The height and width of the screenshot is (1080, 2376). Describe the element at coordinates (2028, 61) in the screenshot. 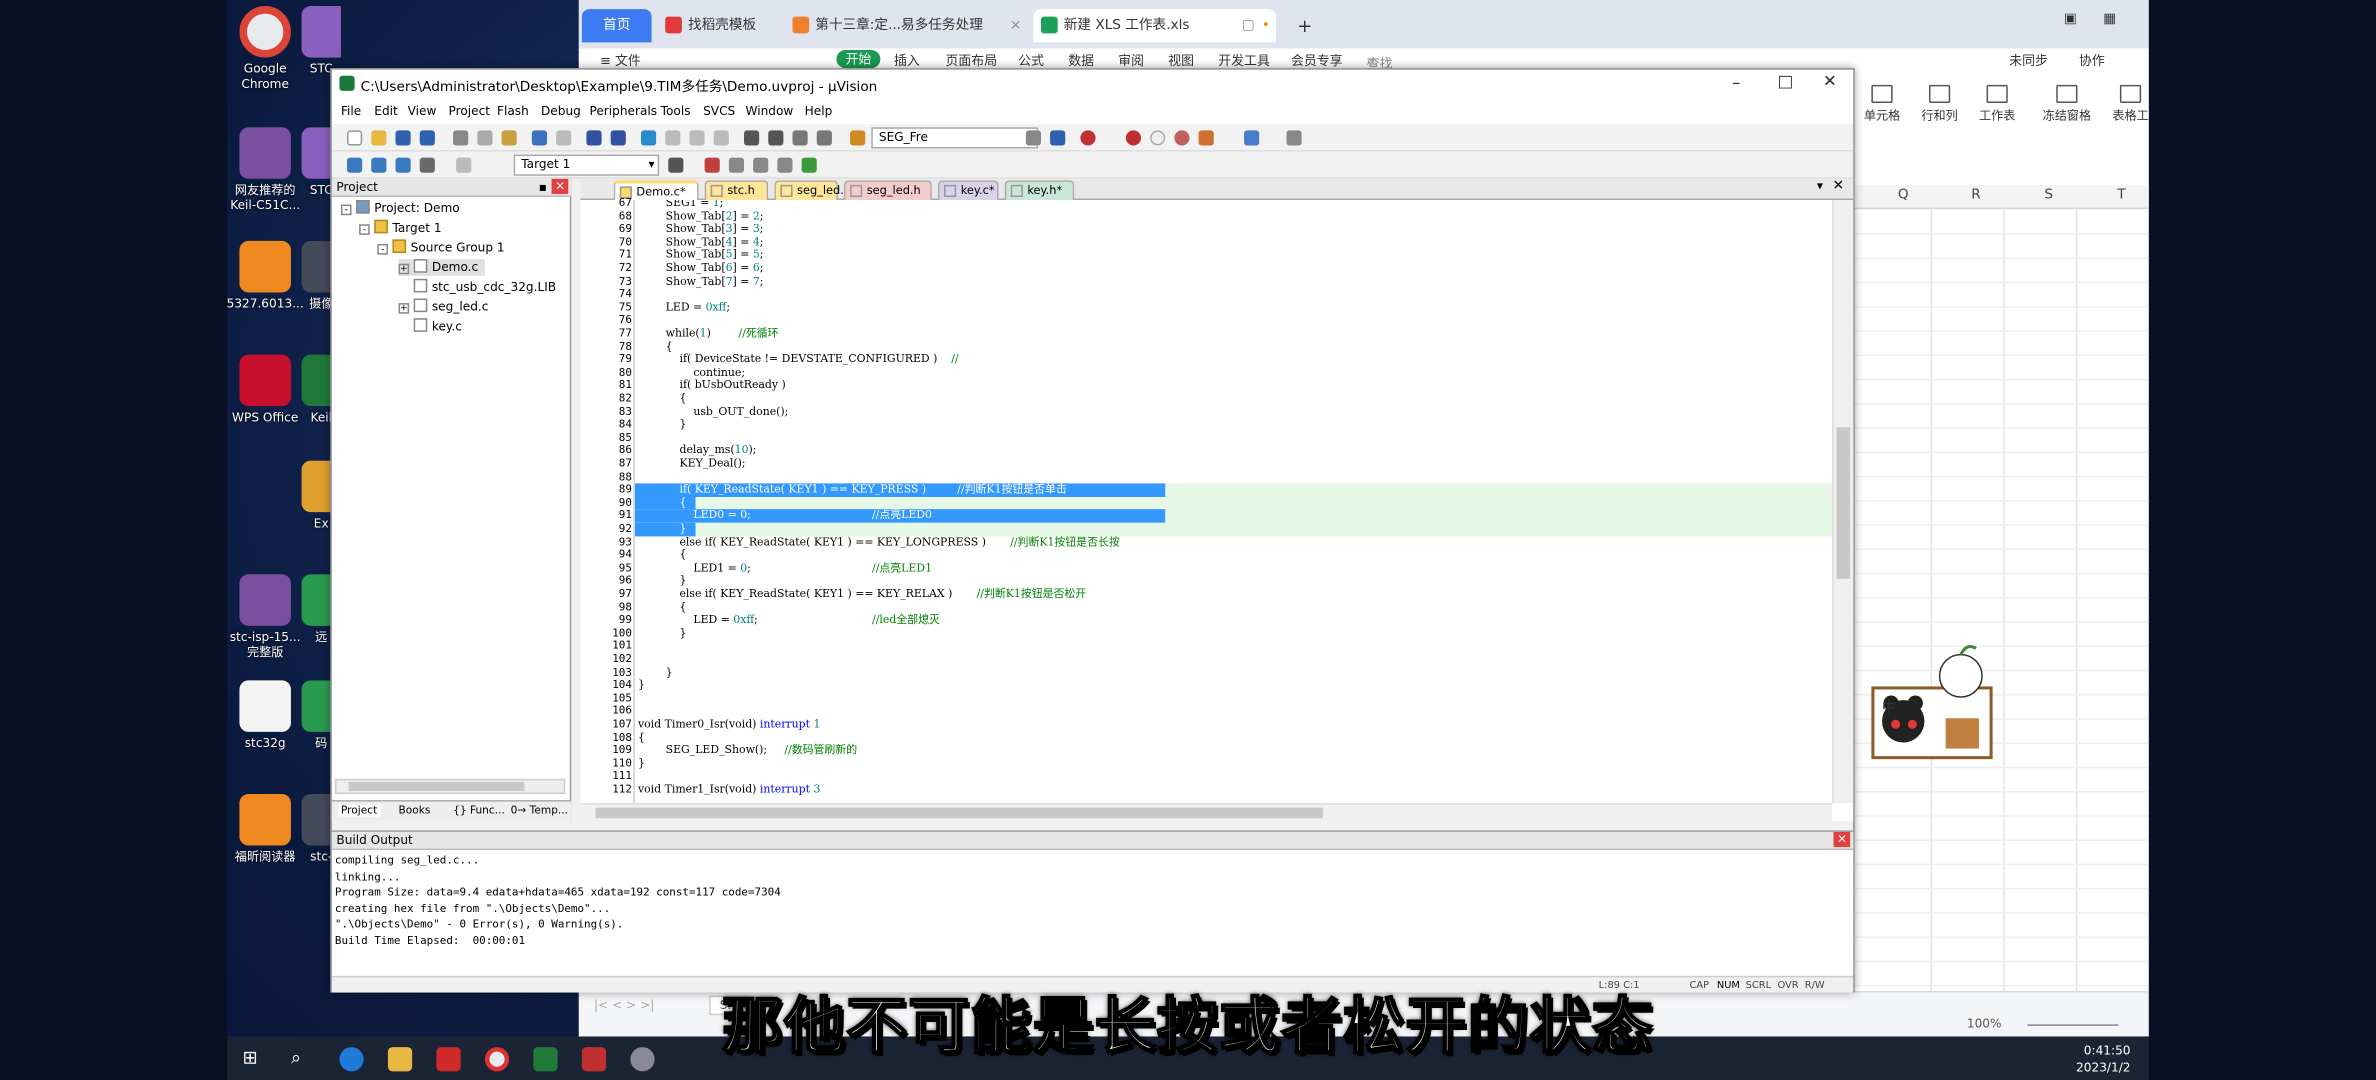

I see `sync-status: 未同步` at that location.